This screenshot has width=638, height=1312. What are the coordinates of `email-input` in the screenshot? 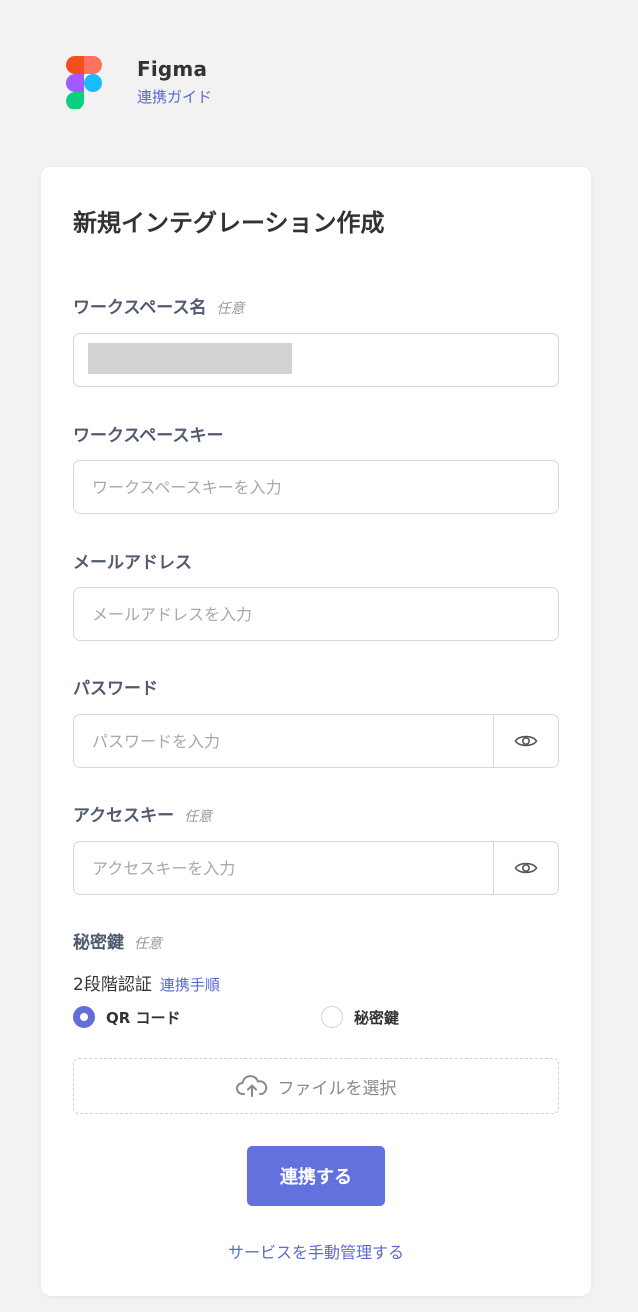 It's located at (316, 614).